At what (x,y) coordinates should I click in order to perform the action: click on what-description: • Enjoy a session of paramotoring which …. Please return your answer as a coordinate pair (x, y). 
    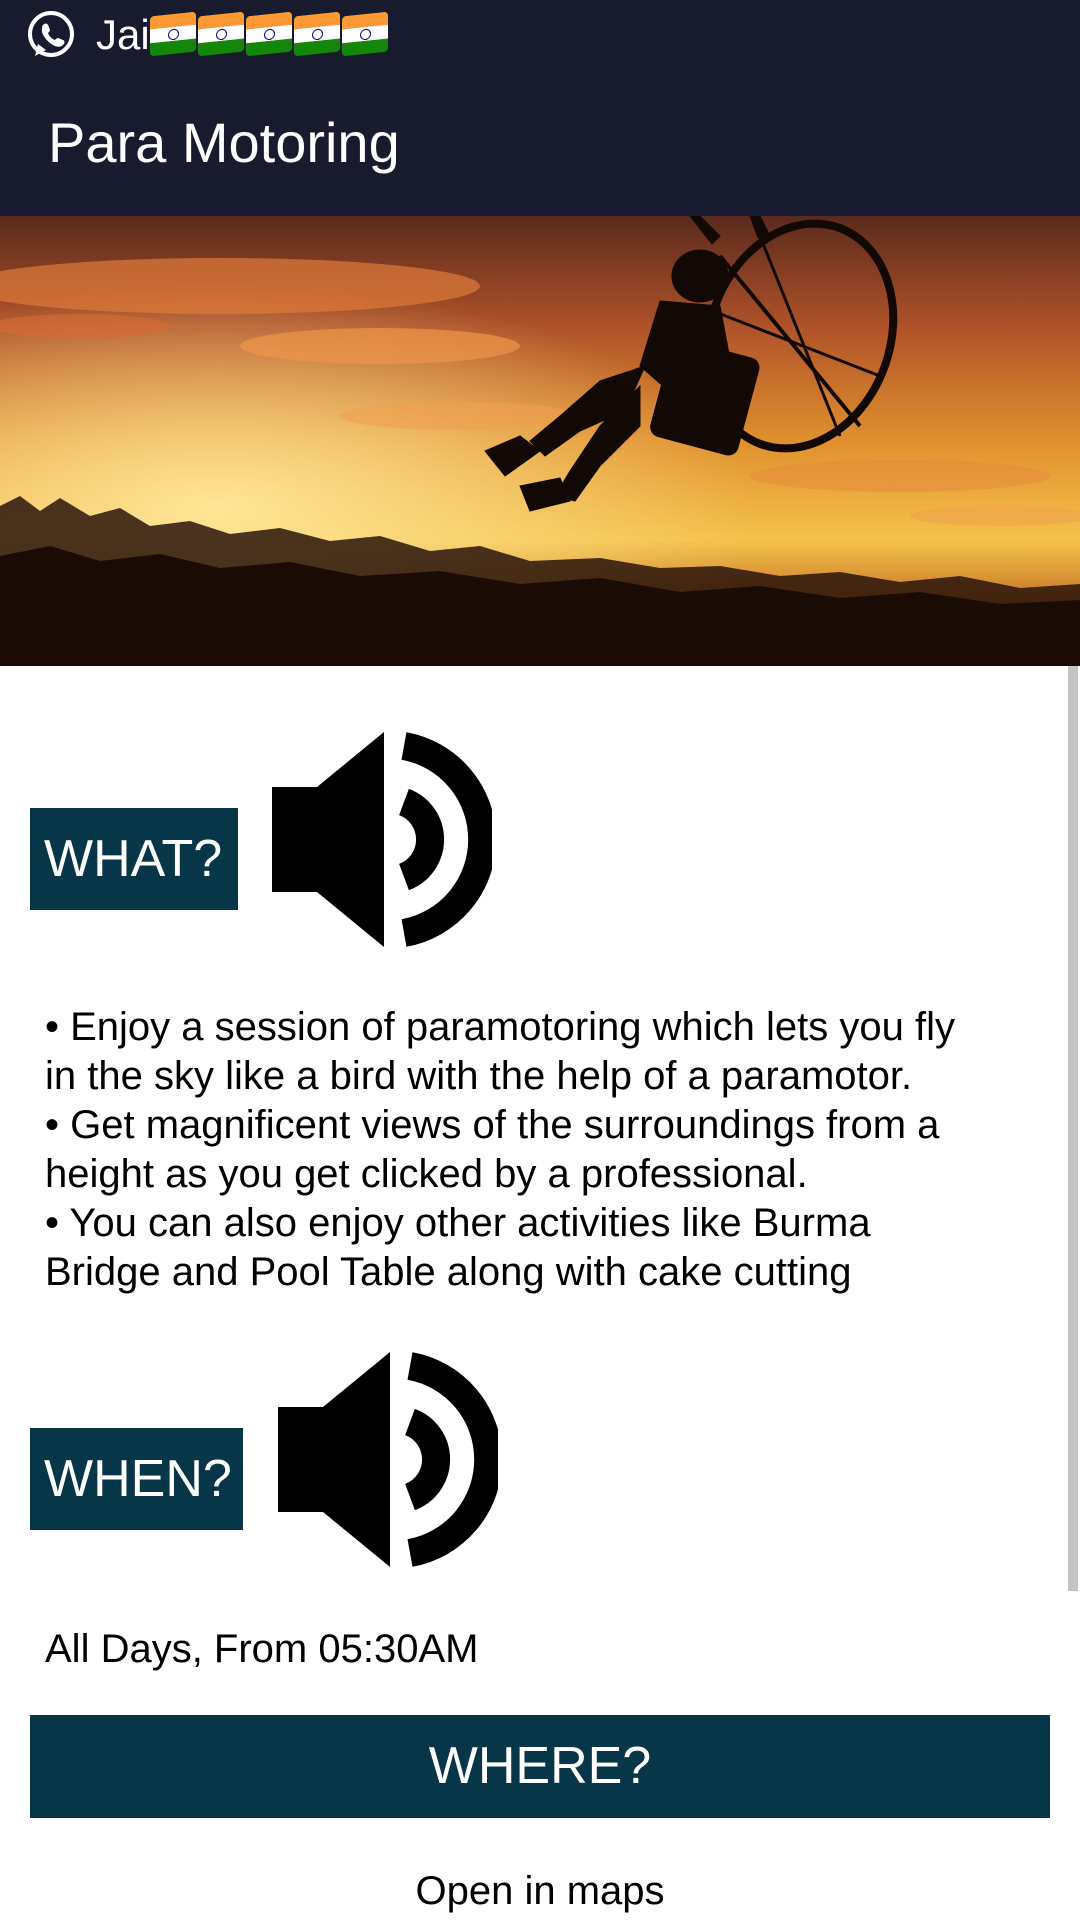
    Looking at the image, I should click on (540, 1150).